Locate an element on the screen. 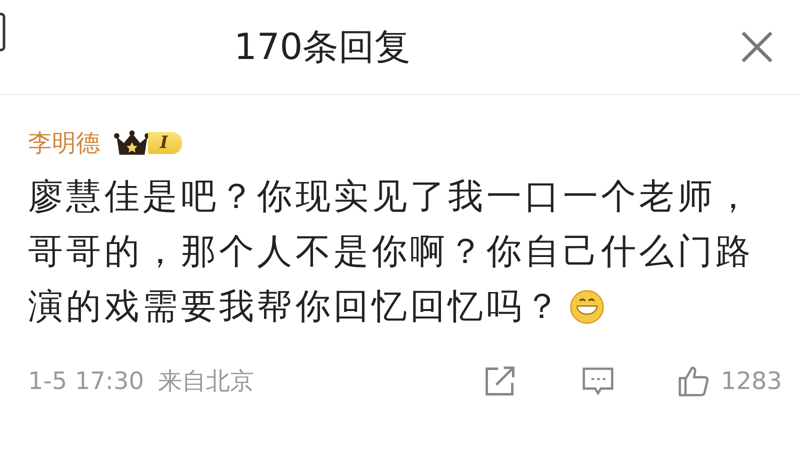 Image resolution: width=800 pixels, height=452 pixels. close-icon is located at coordinates (757, 47).